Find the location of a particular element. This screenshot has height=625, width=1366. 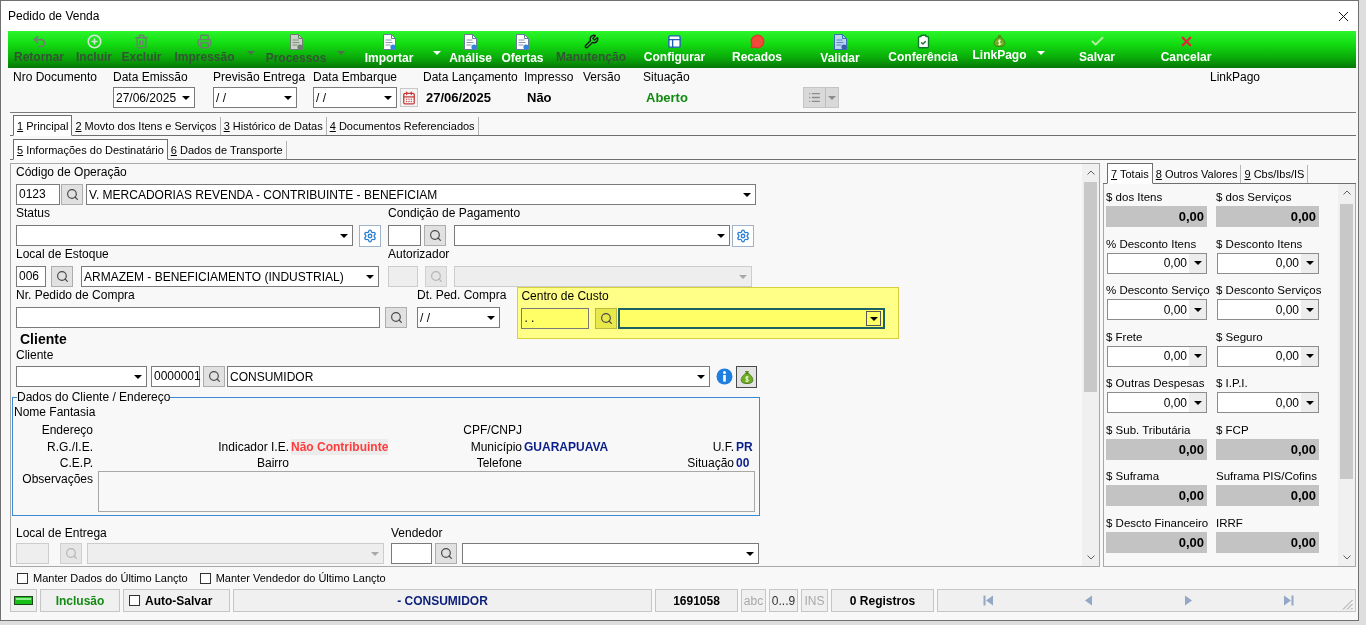

code-field: 0000001 is located at coordinates (175, 376).